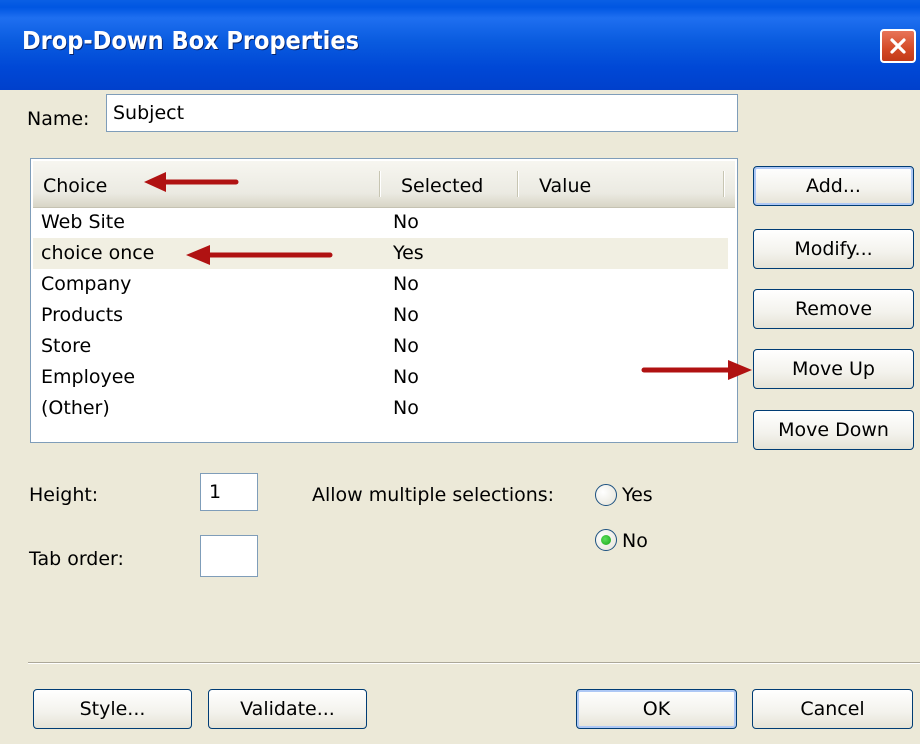 This screenshot has width=920, height=744. I want to click on dialog-title: Drop-Down Box Properties, so click(191, 40).